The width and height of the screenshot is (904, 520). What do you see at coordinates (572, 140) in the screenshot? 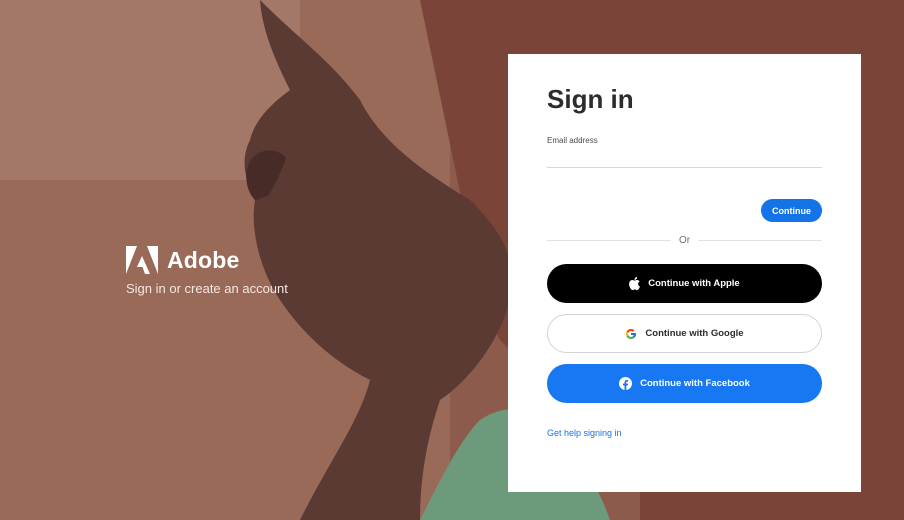
I see `email-label: Email address` at bounding box center [572, 140].